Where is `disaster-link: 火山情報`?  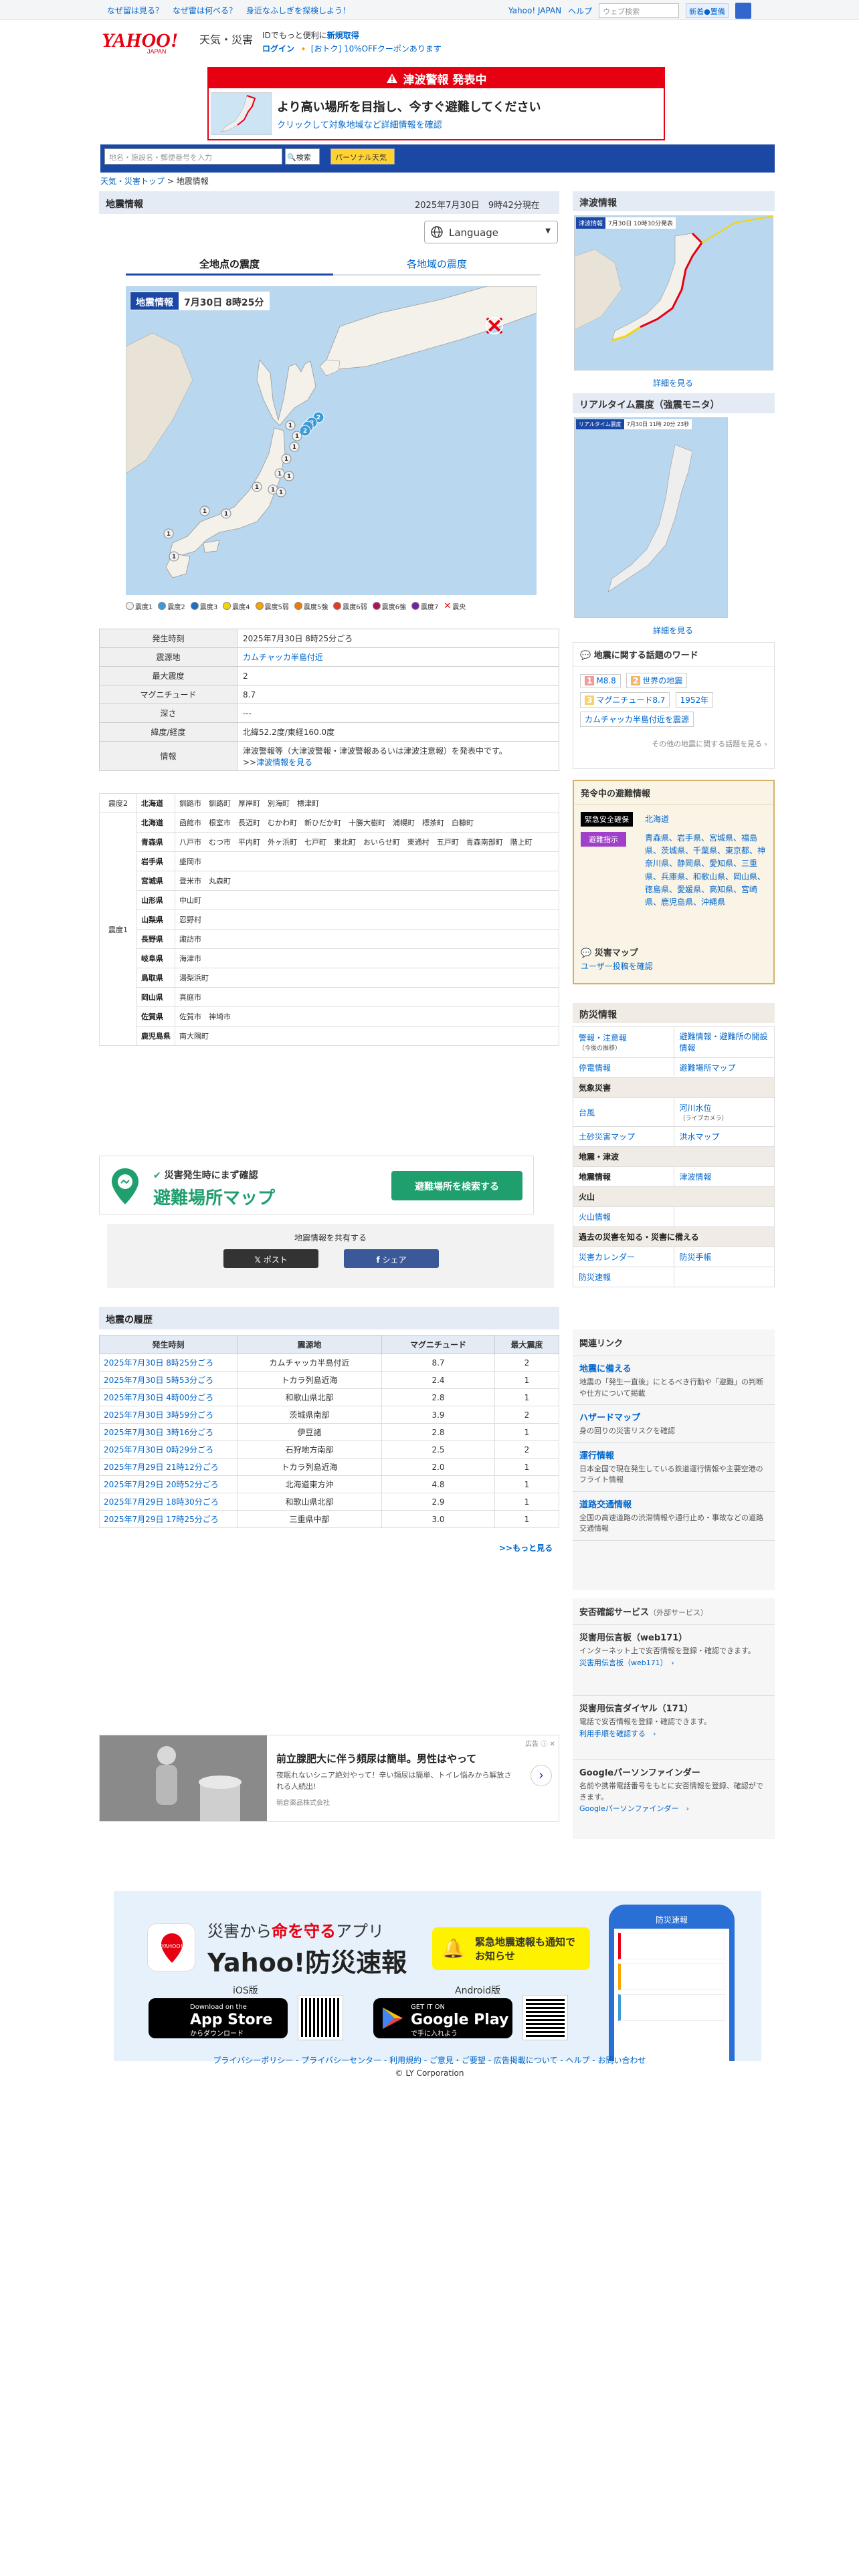 disaster-link: 火山情報 is located at coordinates (623, 1216).